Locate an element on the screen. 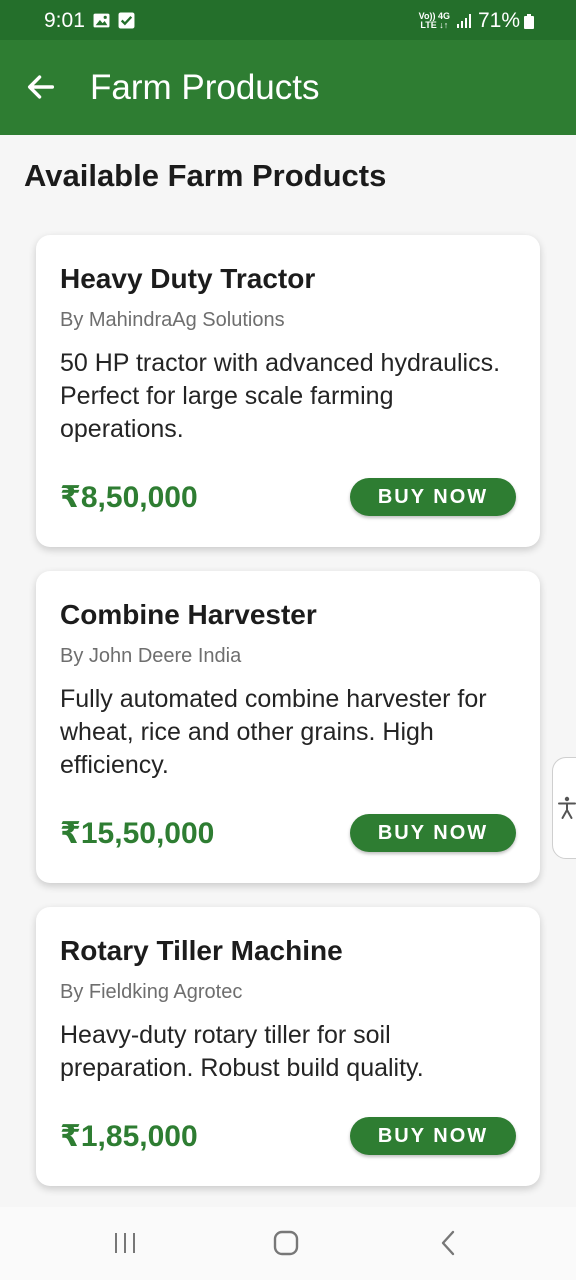 This screenshot has height=1280, width=576. product-name: Combine Harvester is located at coordinates (188, 614).